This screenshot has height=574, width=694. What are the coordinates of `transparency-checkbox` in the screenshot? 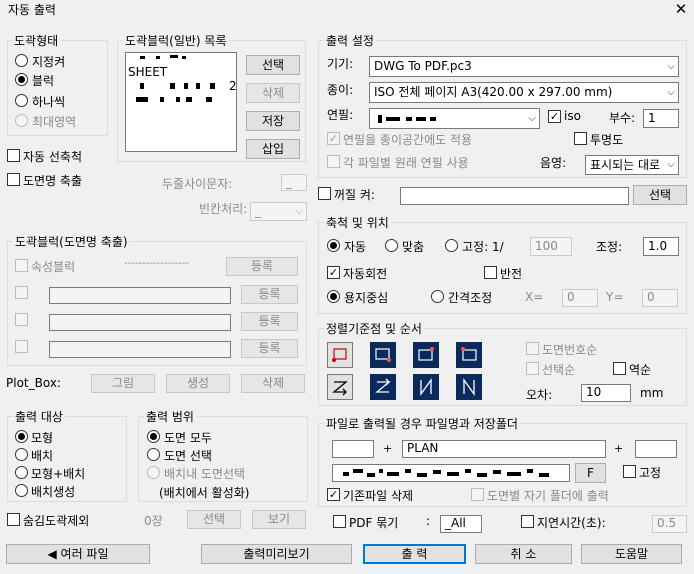 It's located at (580, 138).